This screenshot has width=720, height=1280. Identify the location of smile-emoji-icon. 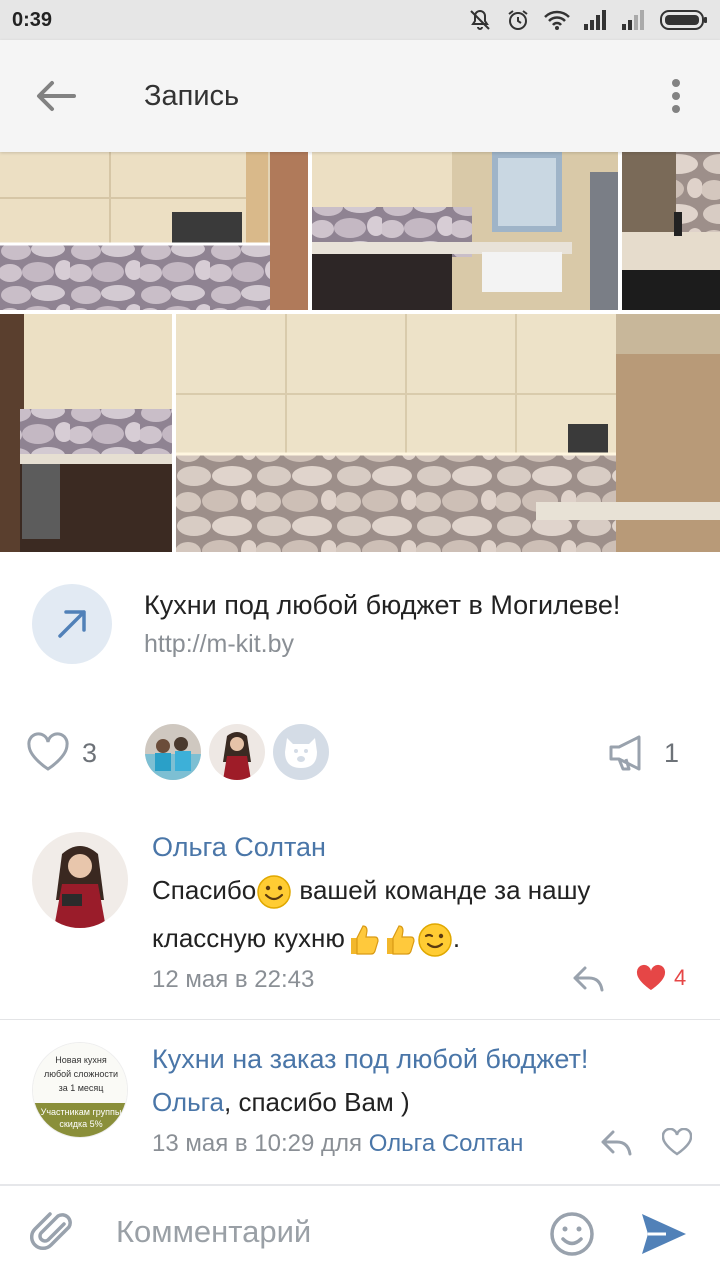
(274, 892).